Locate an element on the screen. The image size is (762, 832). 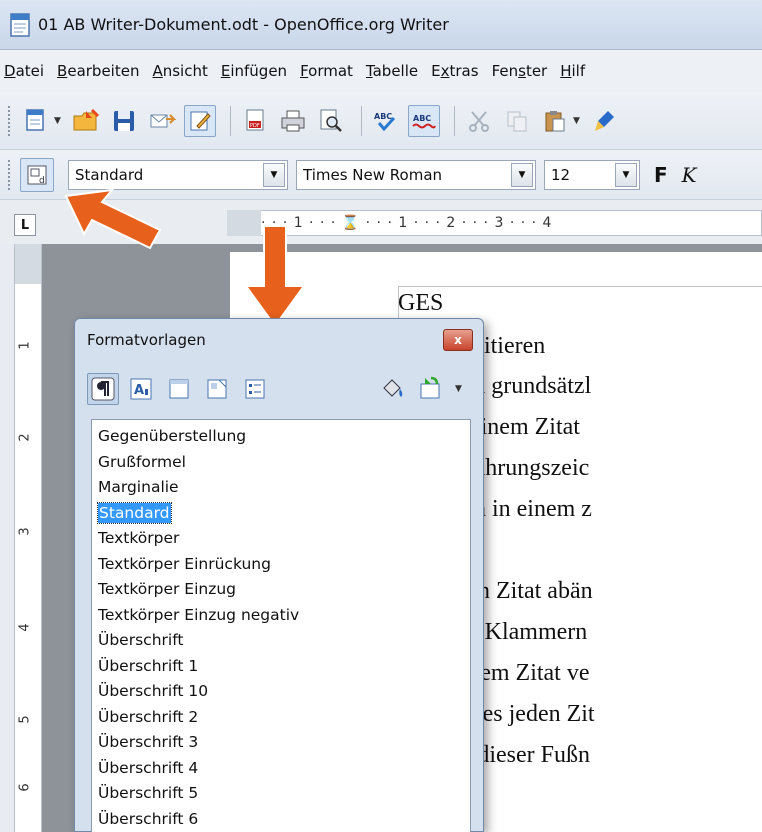
style-list-item: Textkörper Einzug negativ is located at coordinates (281, 616).